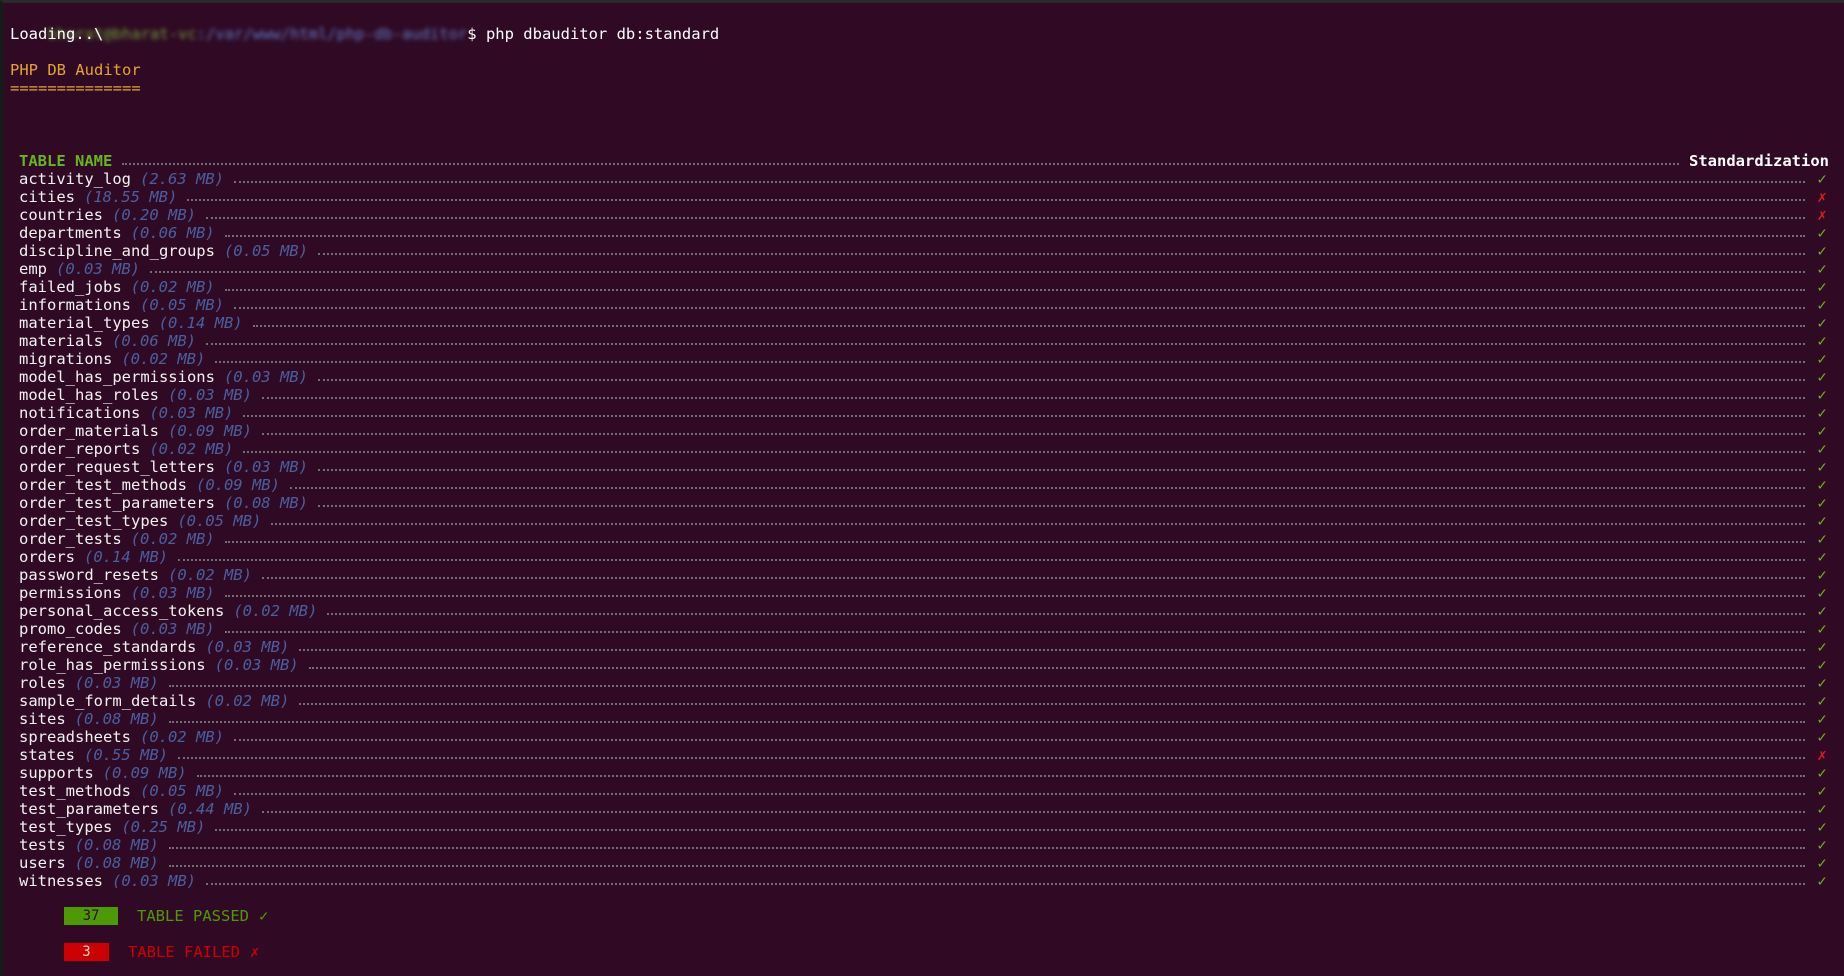 Image resolution: width=1844 pixels, height=976 pixels. I want to click on table-name-header: TABLE NAME, so click(66, 161).